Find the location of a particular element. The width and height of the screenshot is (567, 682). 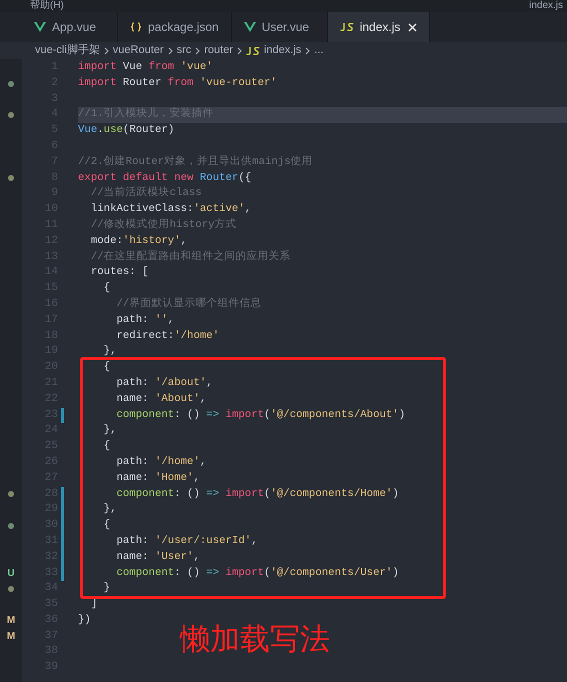

tab-label: index.js is located at coordinates (380, 27).